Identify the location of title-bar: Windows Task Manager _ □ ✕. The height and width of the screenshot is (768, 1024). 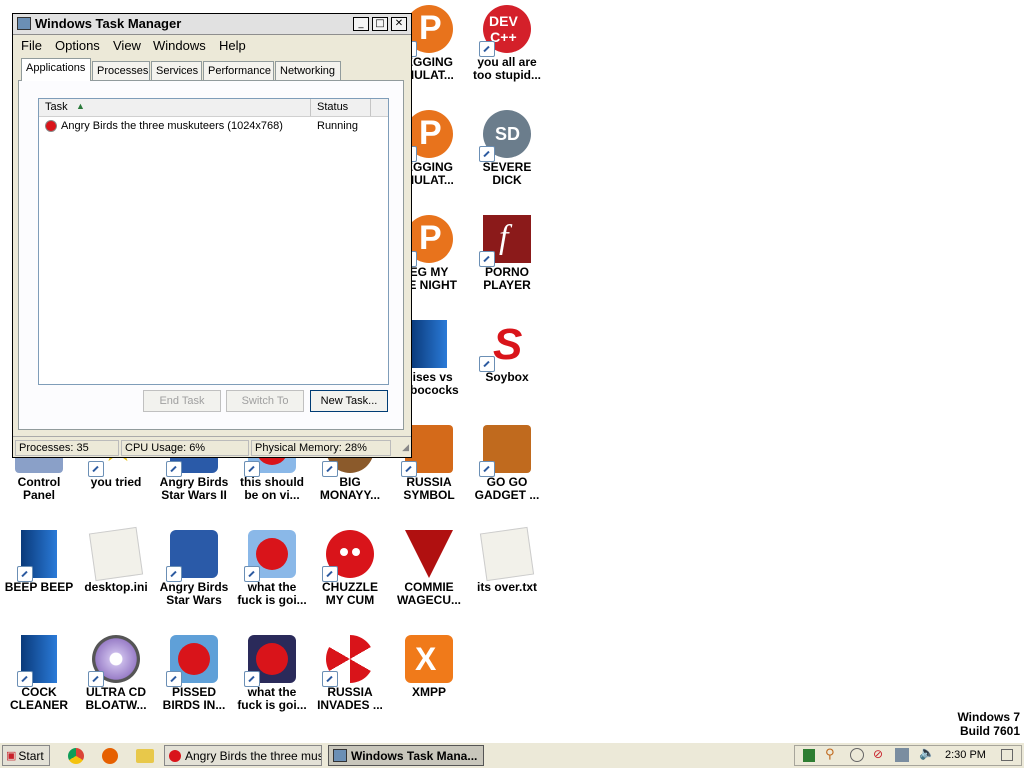
(212, 24).